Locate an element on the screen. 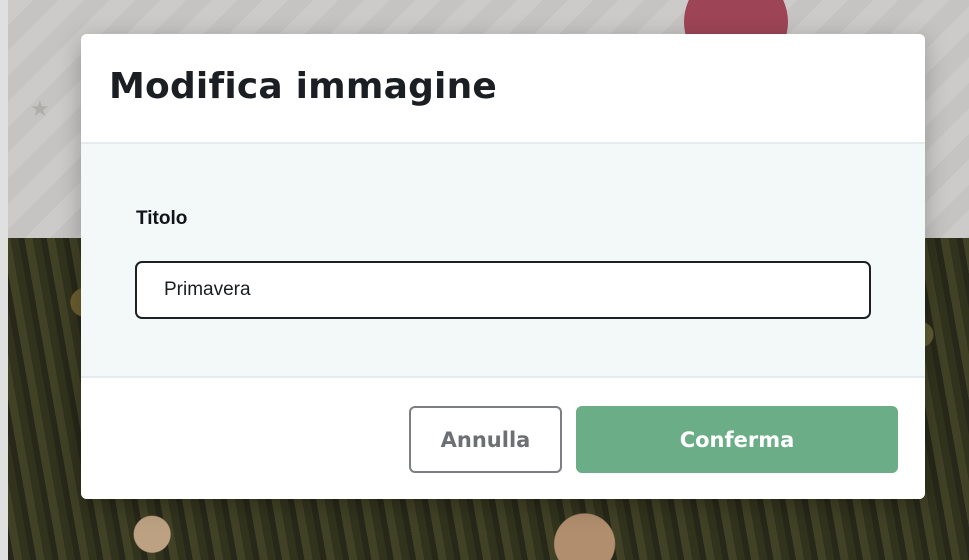 The image size is (969, 560). title-input is located at coordinates (503, 290).